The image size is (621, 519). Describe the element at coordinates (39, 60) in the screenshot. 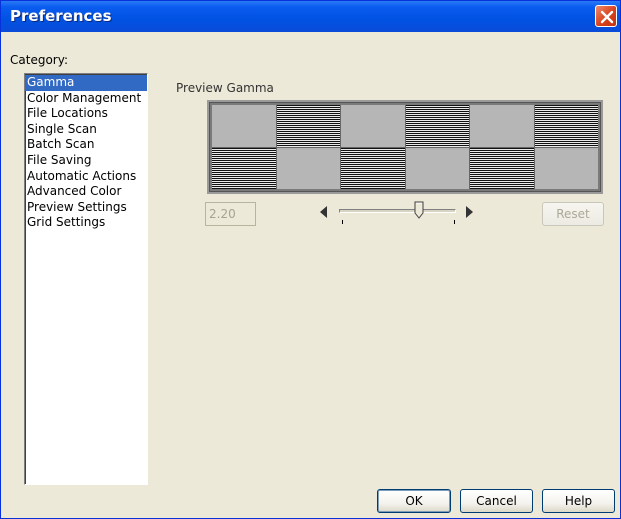

I see `category-label: Category:` at that location.